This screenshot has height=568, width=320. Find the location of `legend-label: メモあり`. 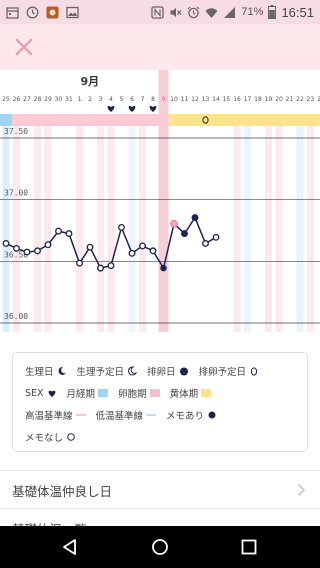

legend-label: メモあり is located at coordinates (185, 416).